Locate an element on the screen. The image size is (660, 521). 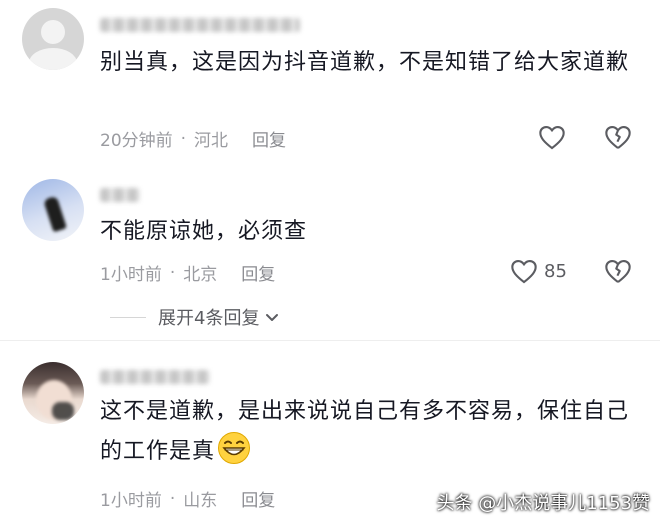
comment-location: 河北 is located at coordinates (211, 141).